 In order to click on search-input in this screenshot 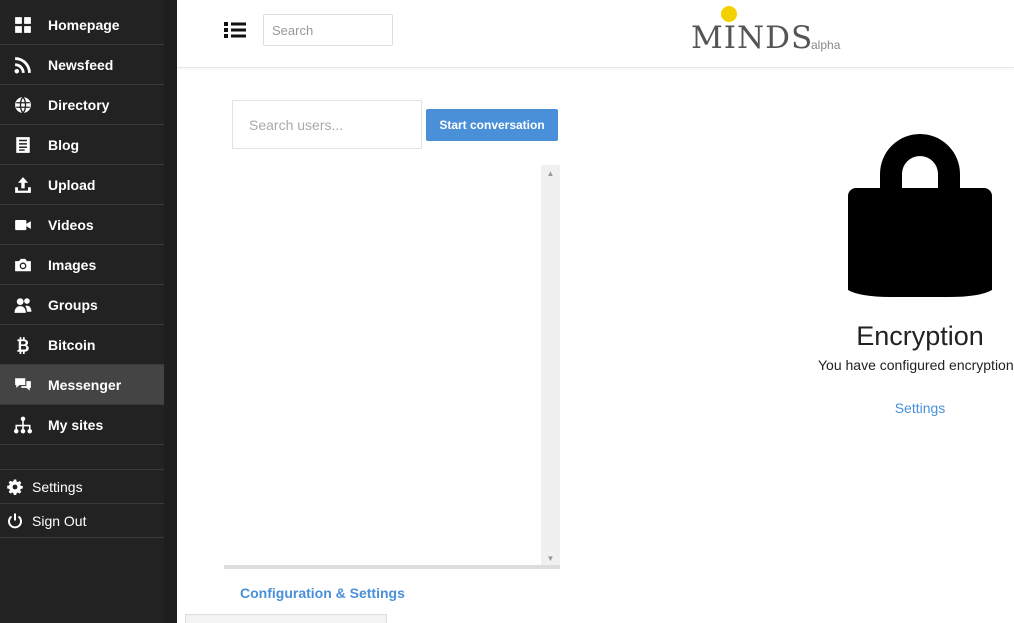, I will do `click(328, 30)`.